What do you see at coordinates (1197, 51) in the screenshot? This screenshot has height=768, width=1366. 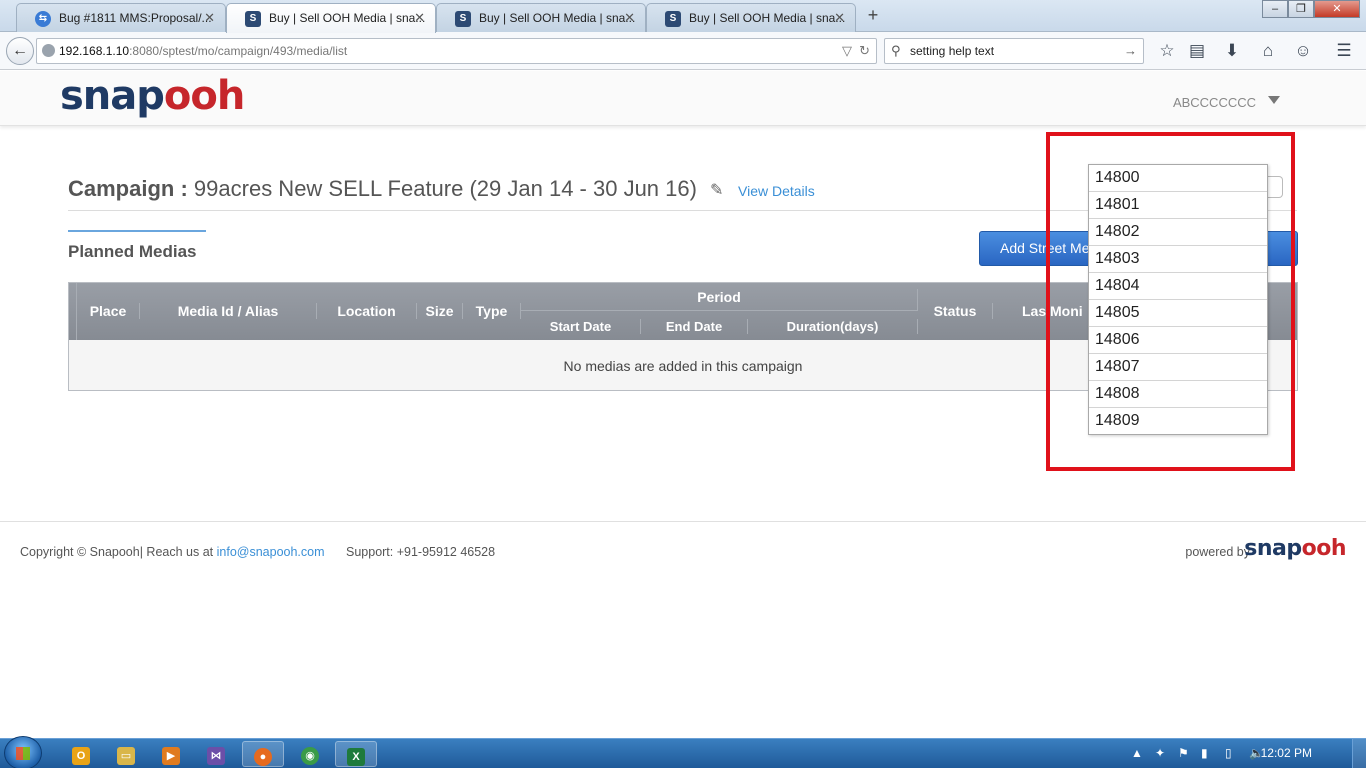 I see `reading-list-icon: ▤` at bounding box center [1197, 51].